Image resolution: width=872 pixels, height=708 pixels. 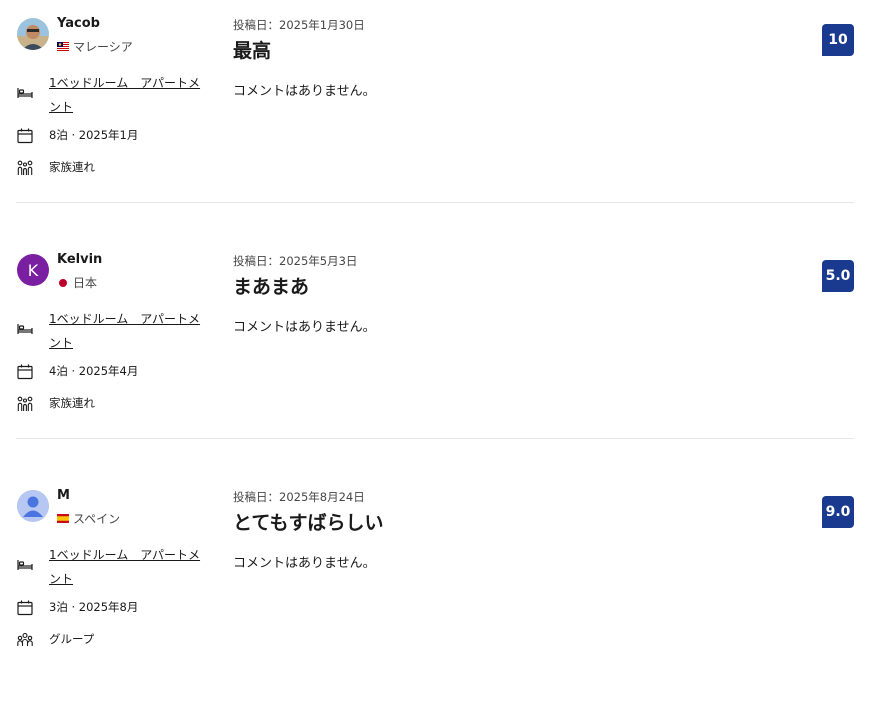 I want to click on japan-flag-icon, so click(x=63, y=282).